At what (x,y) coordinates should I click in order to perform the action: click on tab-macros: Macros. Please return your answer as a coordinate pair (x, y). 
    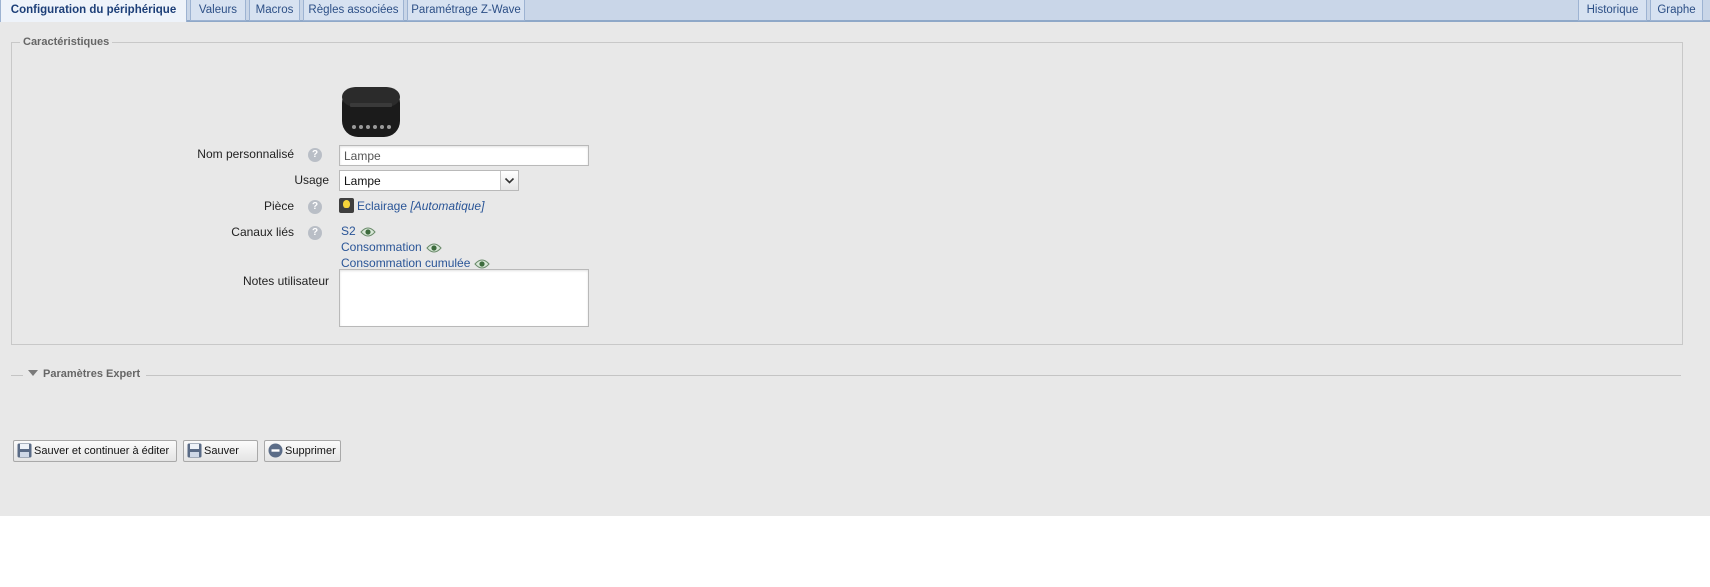
    Looking at the image, I should click on (274, 10).